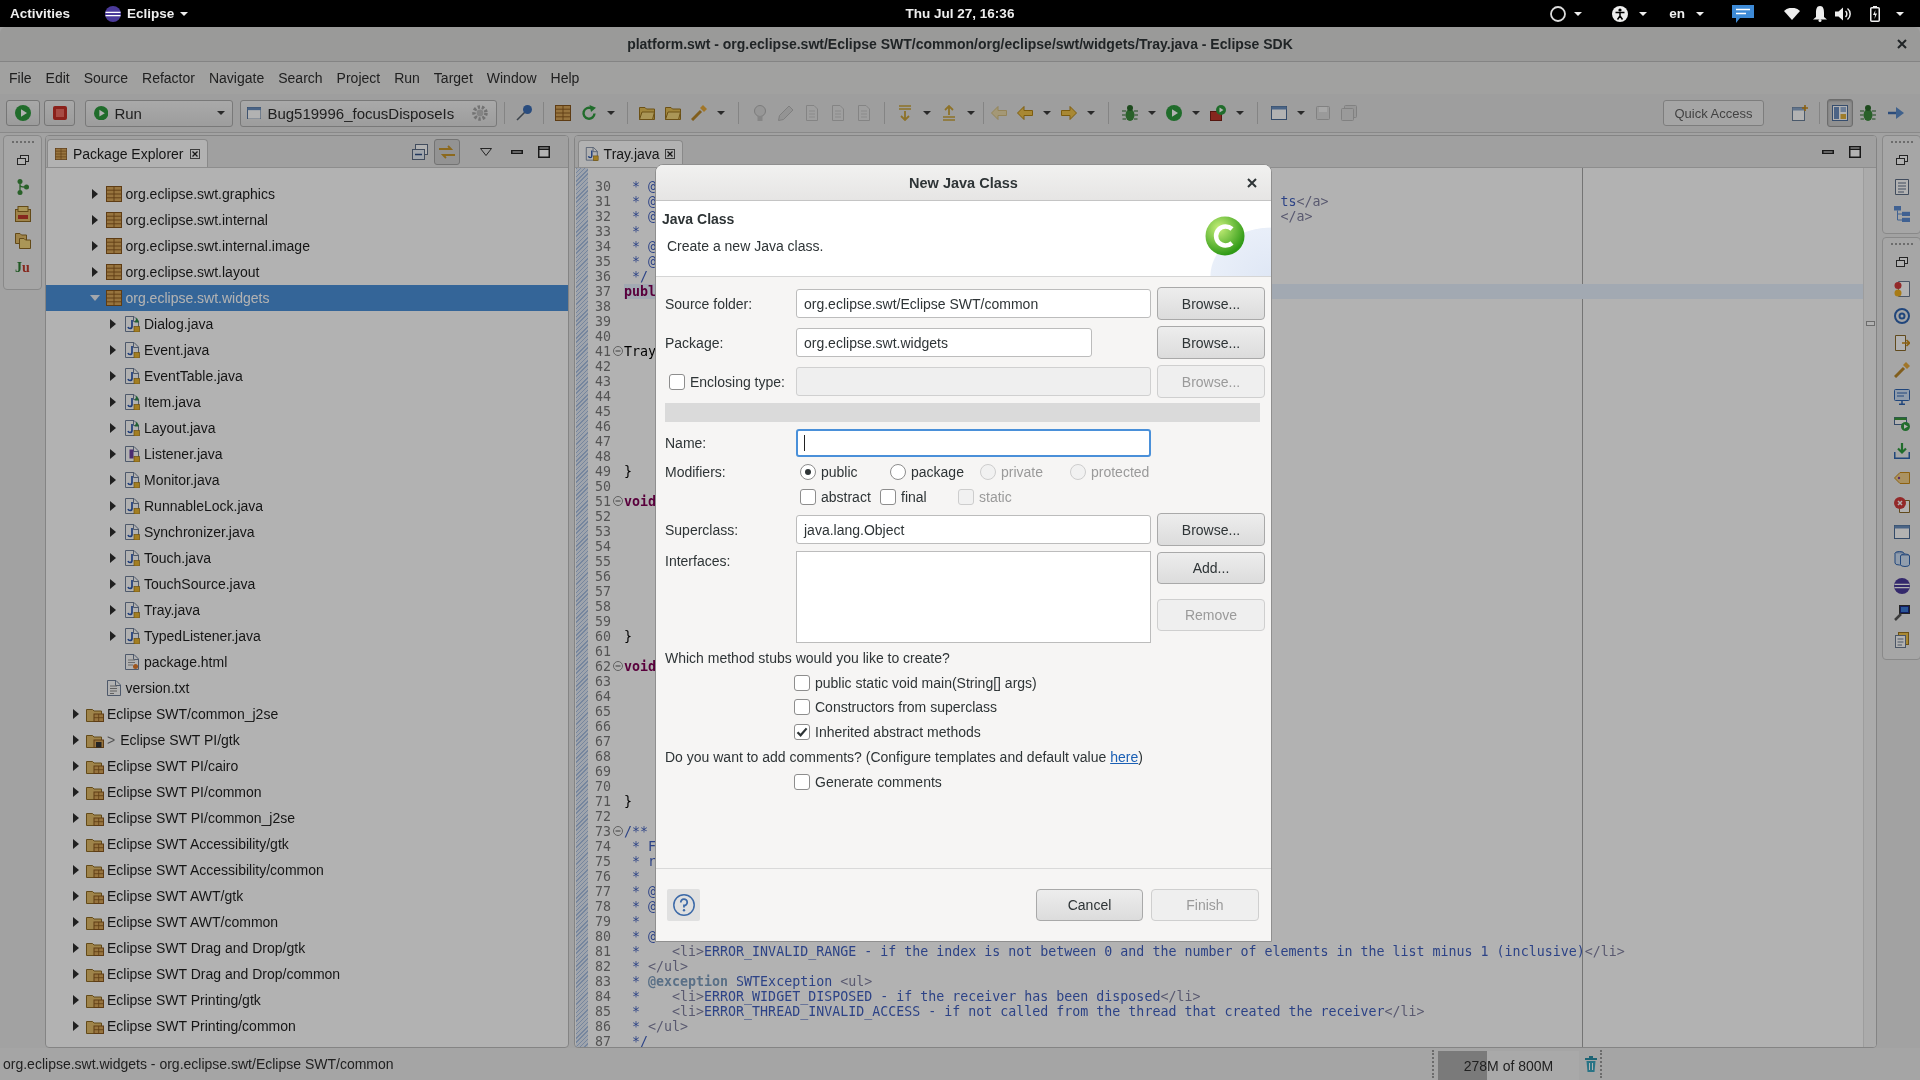 This screenshot has width=1920, height=1080. I want to click on tree-item: Listener.java, so click(307, 454).